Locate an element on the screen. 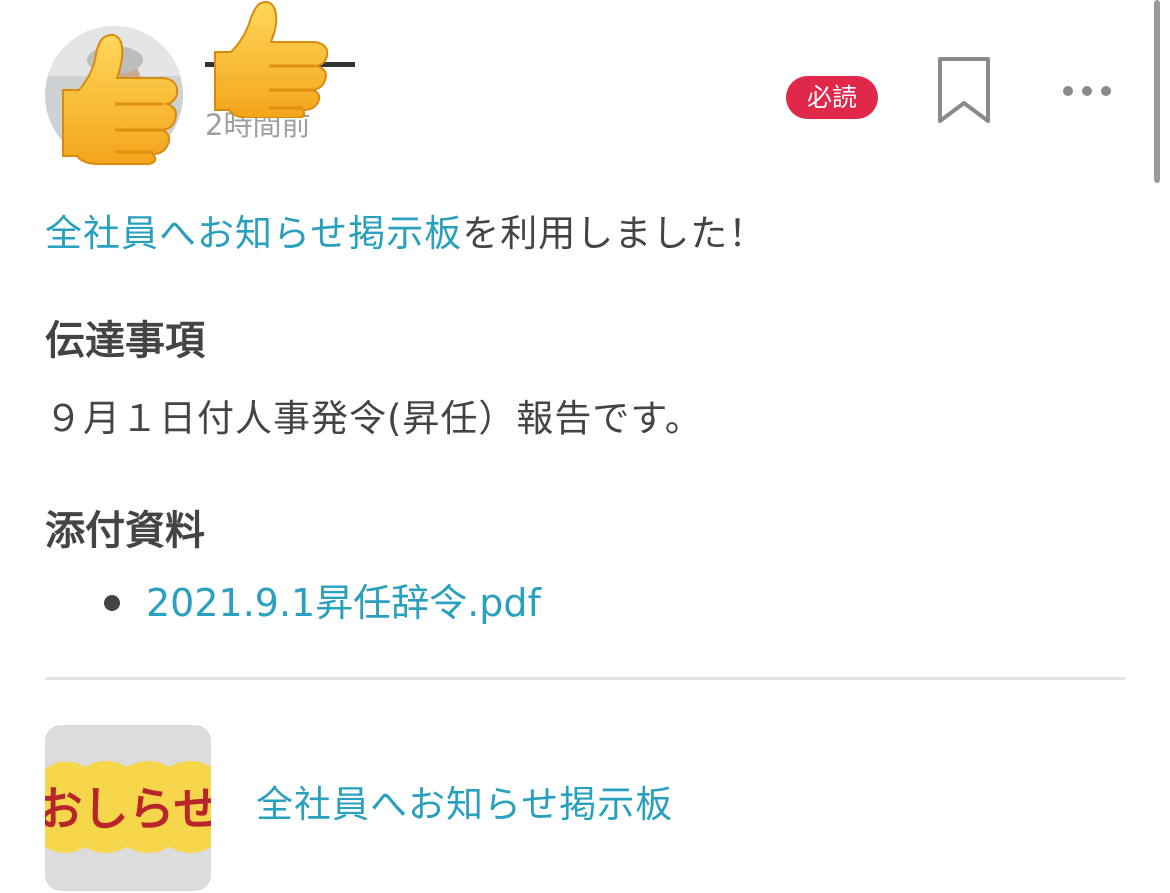  section-heading-notice: 伝達事項 is located at coordinates (125, 341).